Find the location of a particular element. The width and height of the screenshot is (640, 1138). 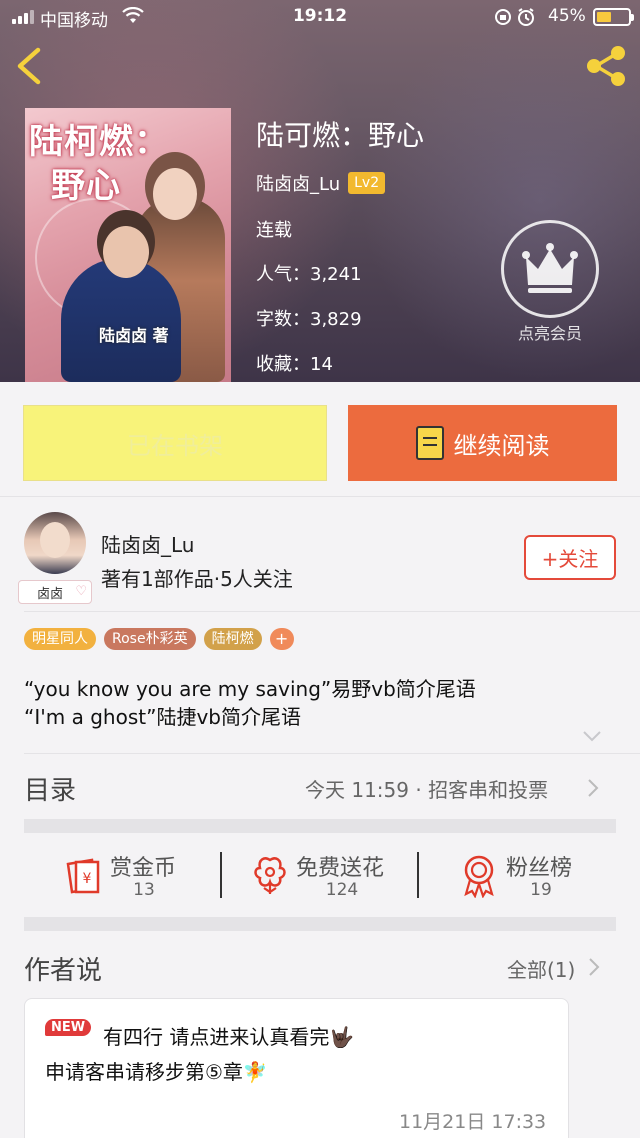

cover-author: 陆卤卤 著 is located at coordinates (134, 335).